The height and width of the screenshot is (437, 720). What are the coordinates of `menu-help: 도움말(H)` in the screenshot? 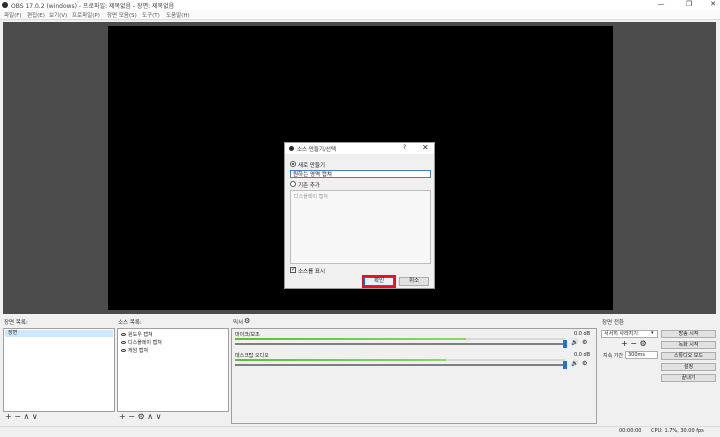 It's located at (178, 15).